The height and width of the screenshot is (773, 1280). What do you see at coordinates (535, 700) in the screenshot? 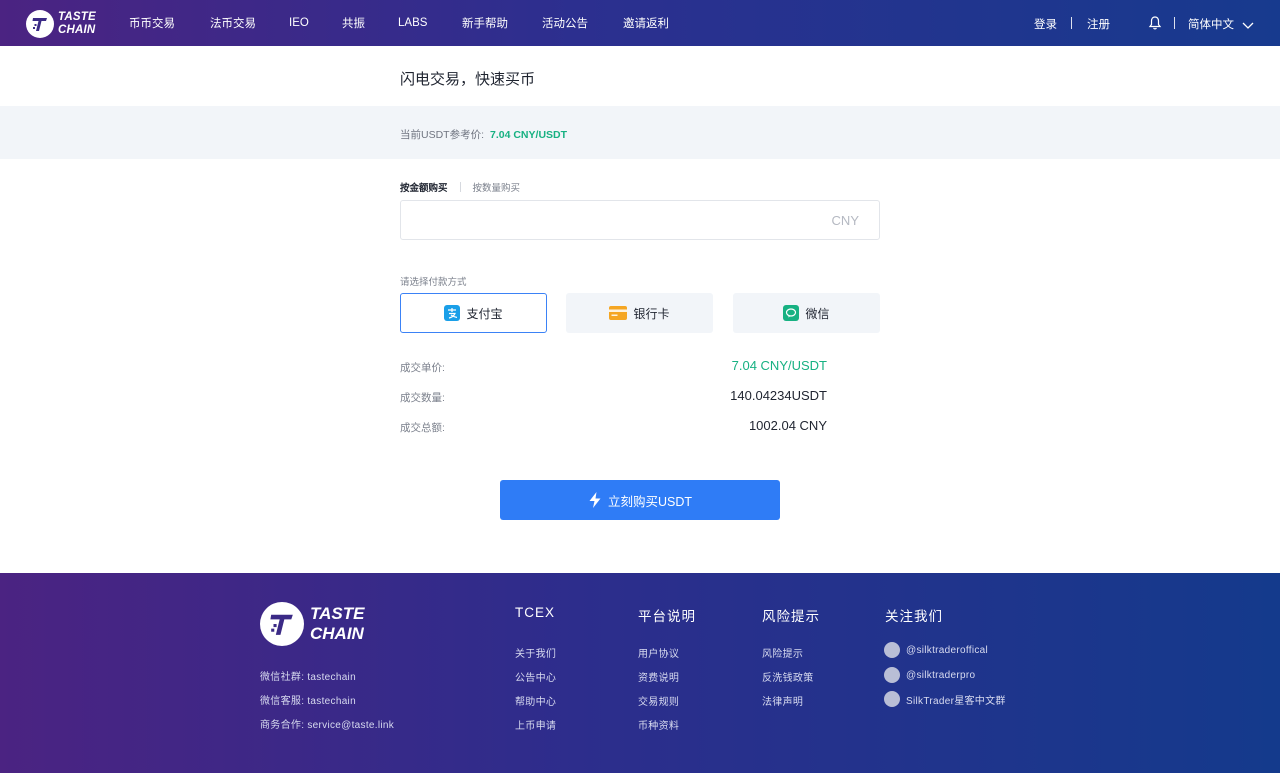
I see `footer-link-help: 帮助中心` at bounding box center [535, 700].